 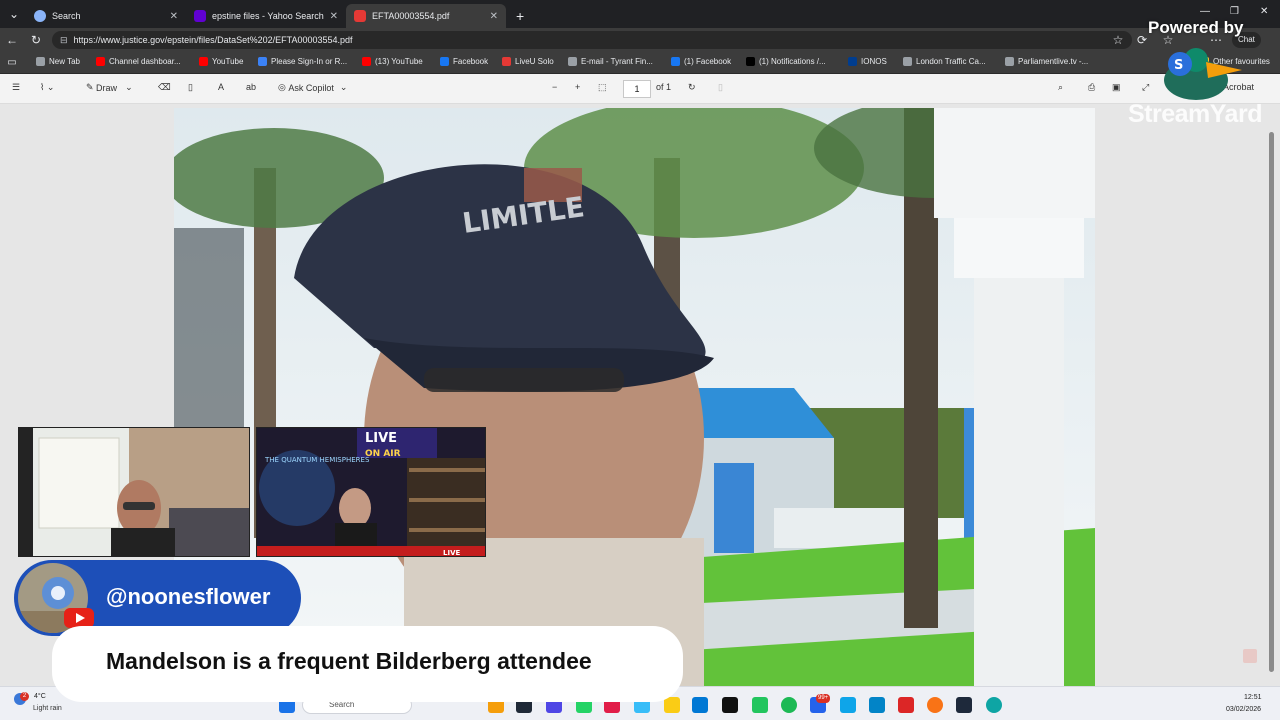 I want to click on tab-search: Search ✕, so click(x=106, y=16).